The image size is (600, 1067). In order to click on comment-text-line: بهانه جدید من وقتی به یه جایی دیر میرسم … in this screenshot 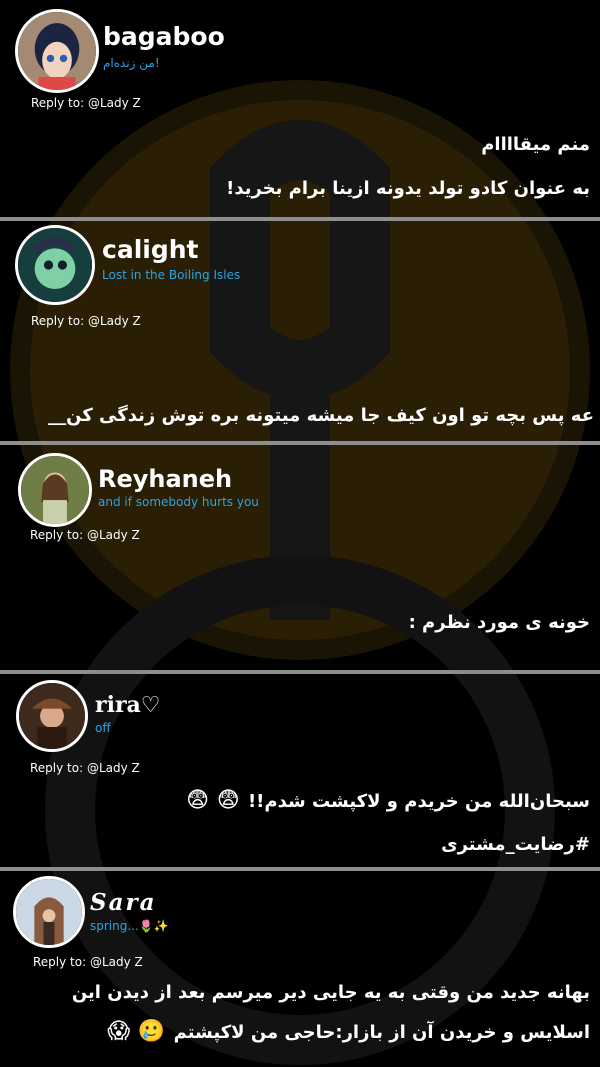, I will do `click(330, 992)`.